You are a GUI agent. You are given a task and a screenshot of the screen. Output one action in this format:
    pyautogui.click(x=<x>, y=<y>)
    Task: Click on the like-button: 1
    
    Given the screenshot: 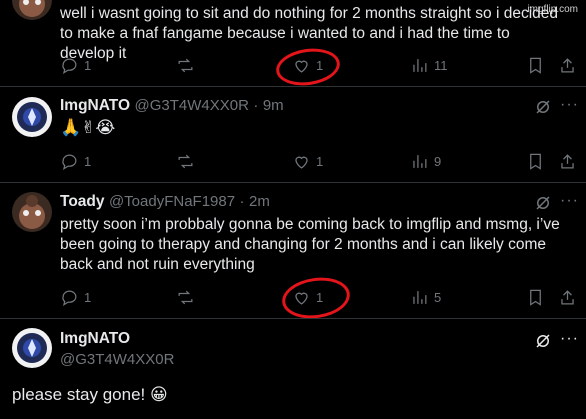 What is the action you would take?
    pyautogui.click(x=307, y=161)
    